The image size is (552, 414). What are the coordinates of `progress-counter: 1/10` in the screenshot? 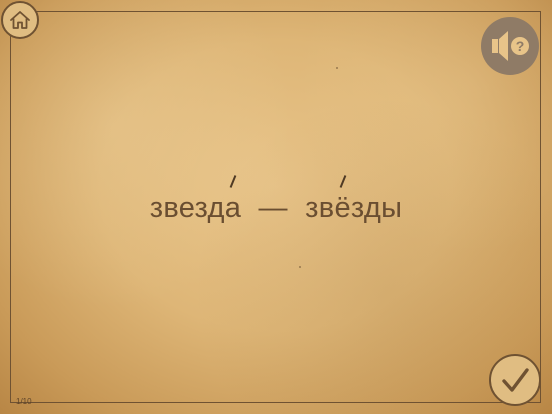 It's located at (24, 401).